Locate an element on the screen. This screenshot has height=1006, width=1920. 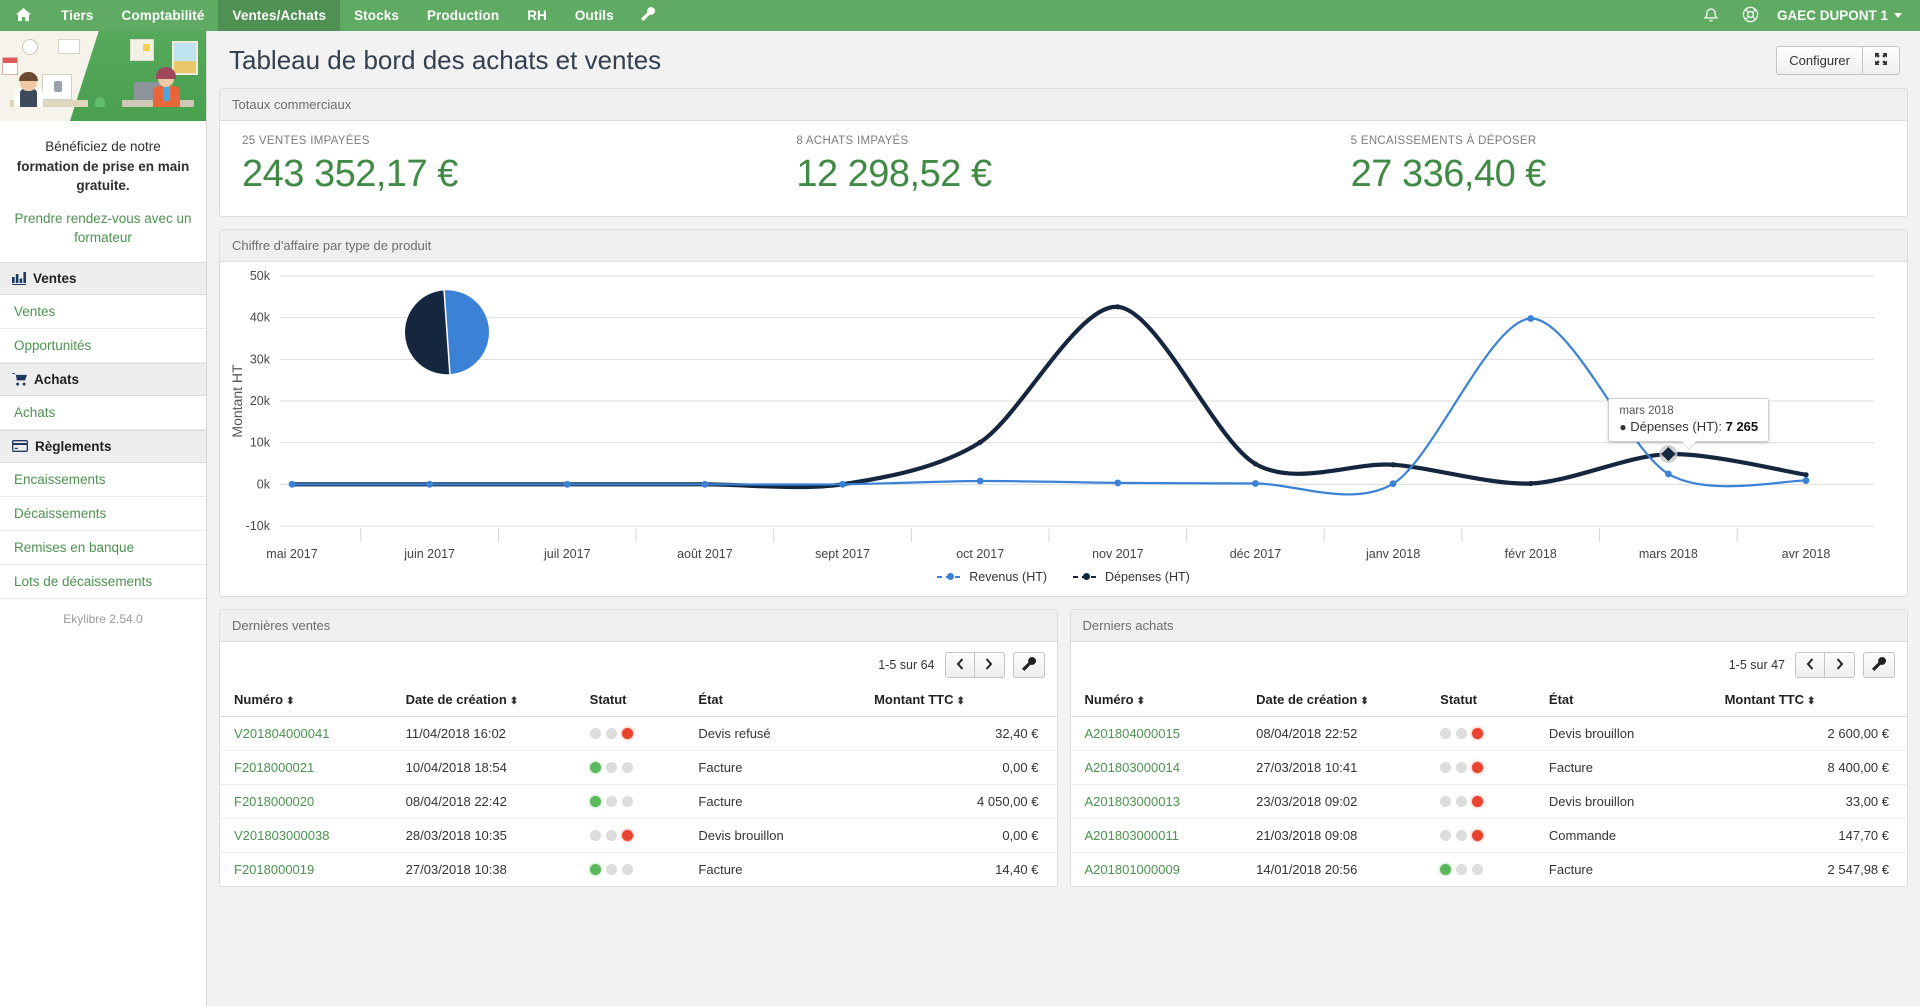
column-label: Statut is located at coordinates (608, 699).